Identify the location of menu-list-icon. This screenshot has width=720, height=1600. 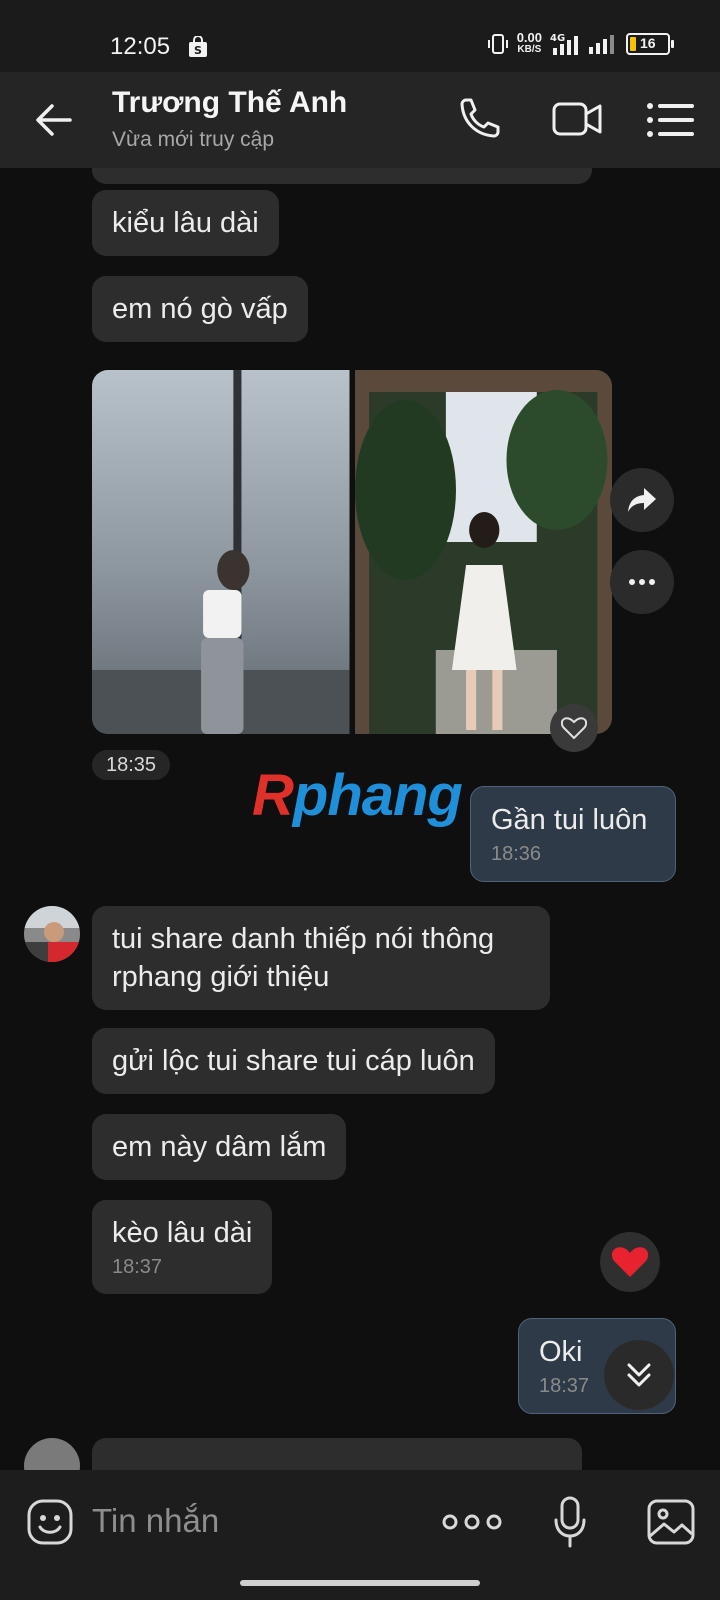
(671, 120).